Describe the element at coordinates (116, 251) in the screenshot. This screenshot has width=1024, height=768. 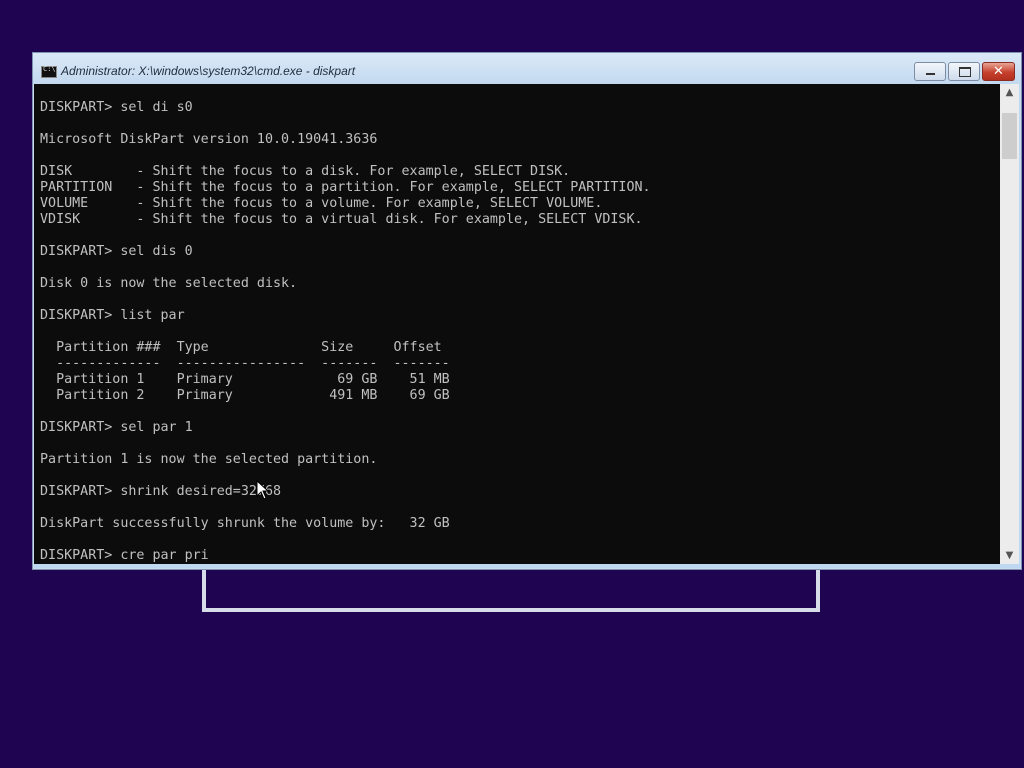
I see `console-line: DISKPART> sel dis 0` at that location.